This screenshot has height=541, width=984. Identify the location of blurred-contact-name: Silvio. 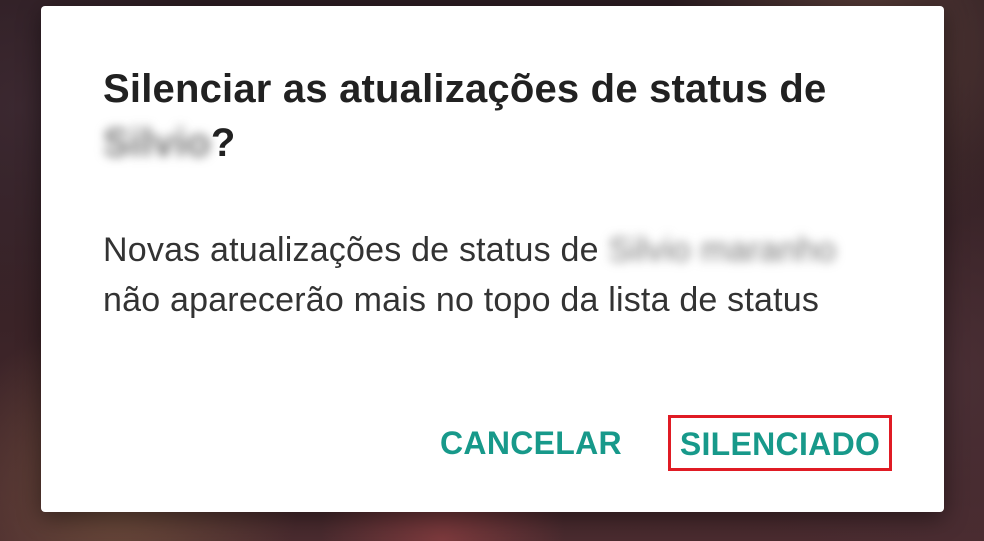
(157, 143).